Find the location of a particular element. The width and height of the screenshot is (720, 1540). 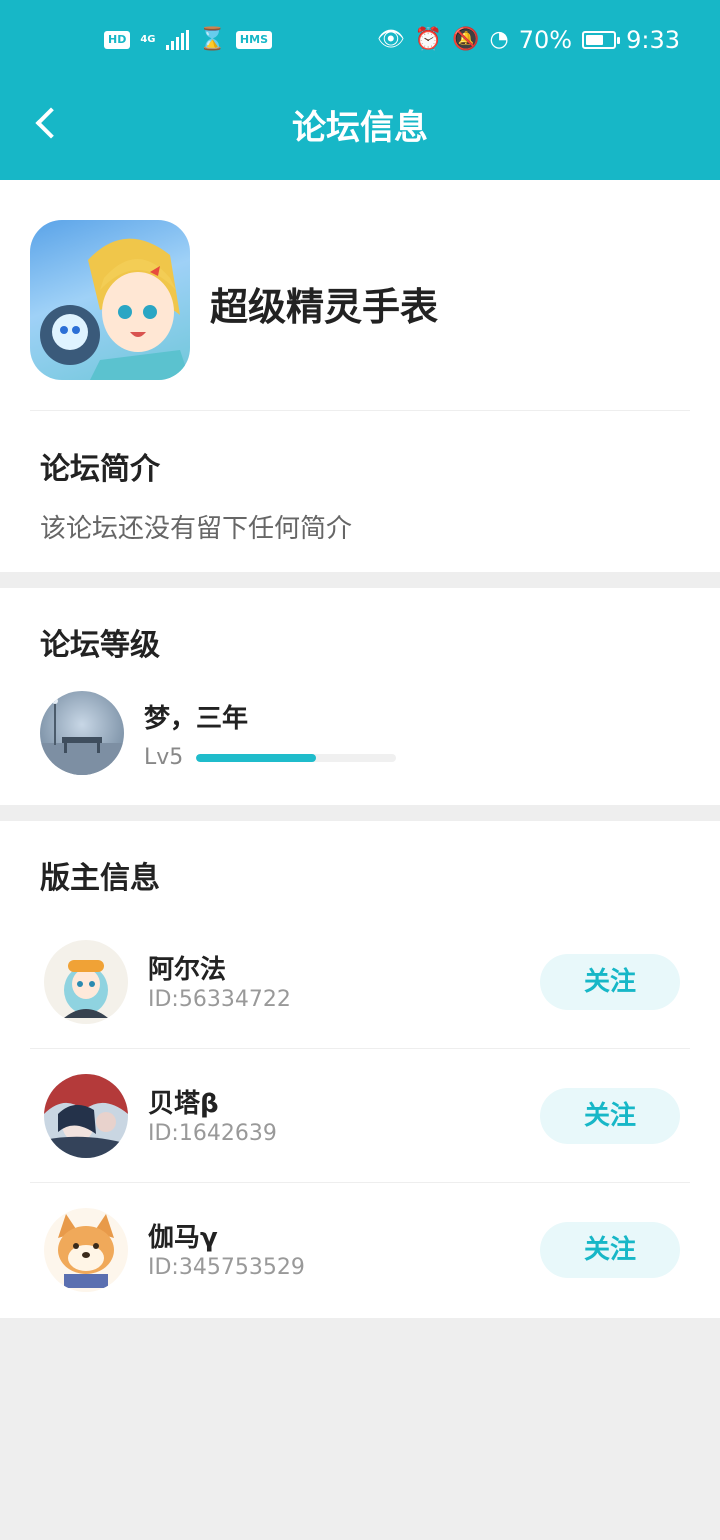

status-left: HD 4G ⌛ HMS is located at coordinates (188, 40).